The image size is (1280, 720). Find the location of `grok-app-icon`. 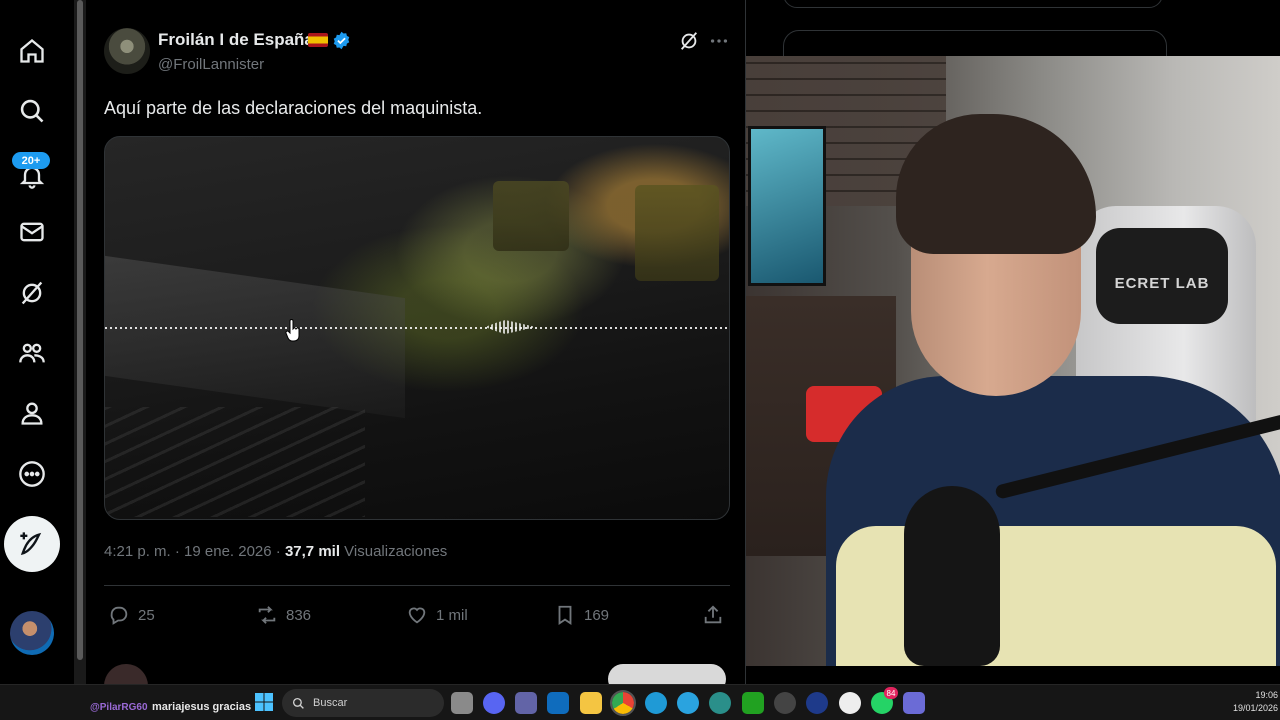

grok-app-icon is located at coordinates (785, 703).